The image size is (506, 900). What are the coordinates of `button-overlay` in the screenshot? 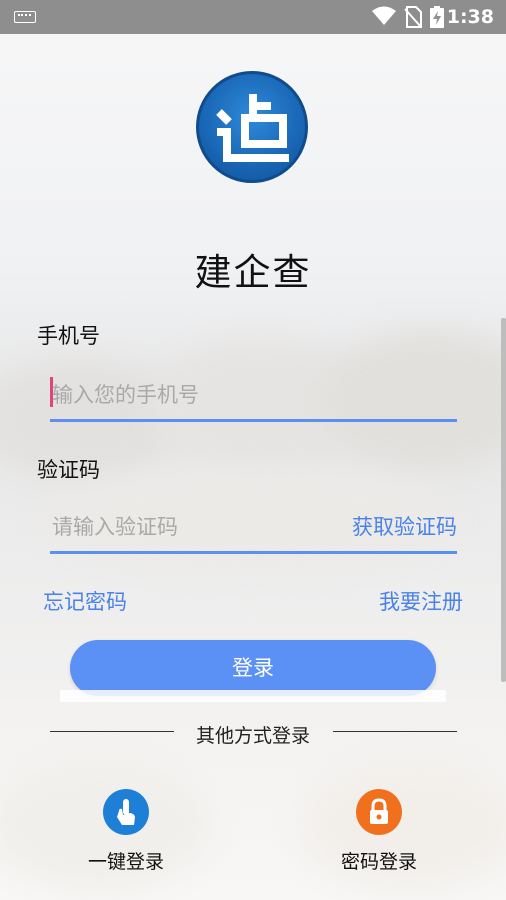 It's located at (253, 696).